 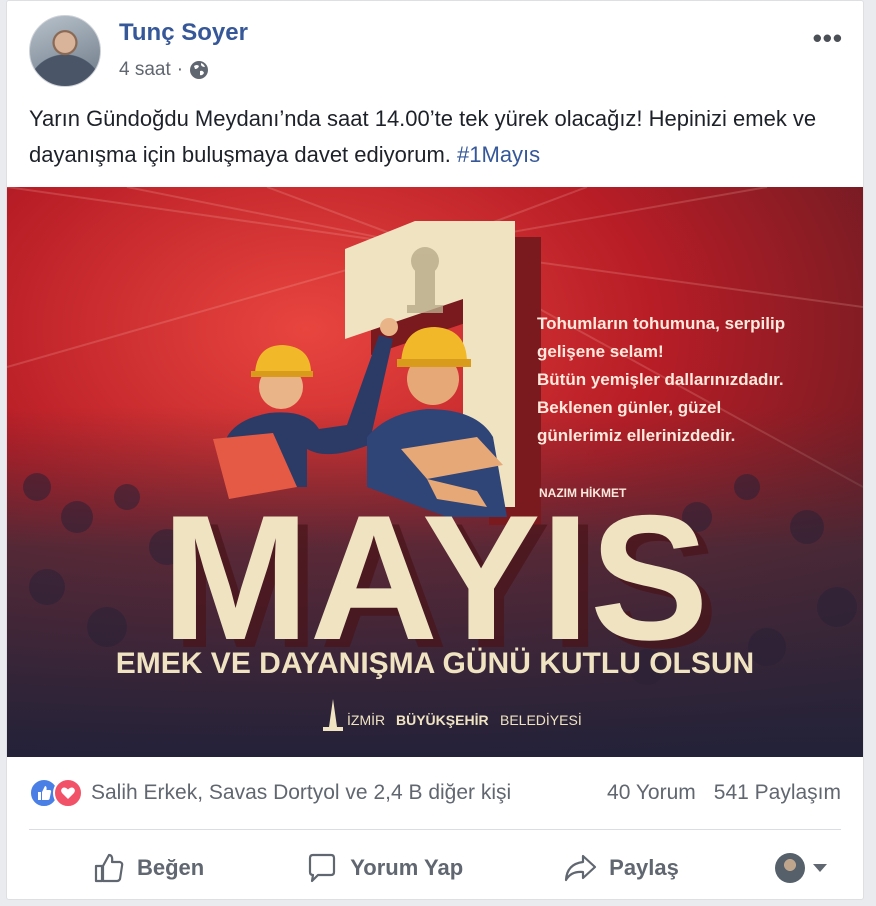 What do you see at coordinates (661, 323) in the screenshot?
I see `quote-line-1: Tohumların tohumuna, serpilip` at bounding box center [661, 323].